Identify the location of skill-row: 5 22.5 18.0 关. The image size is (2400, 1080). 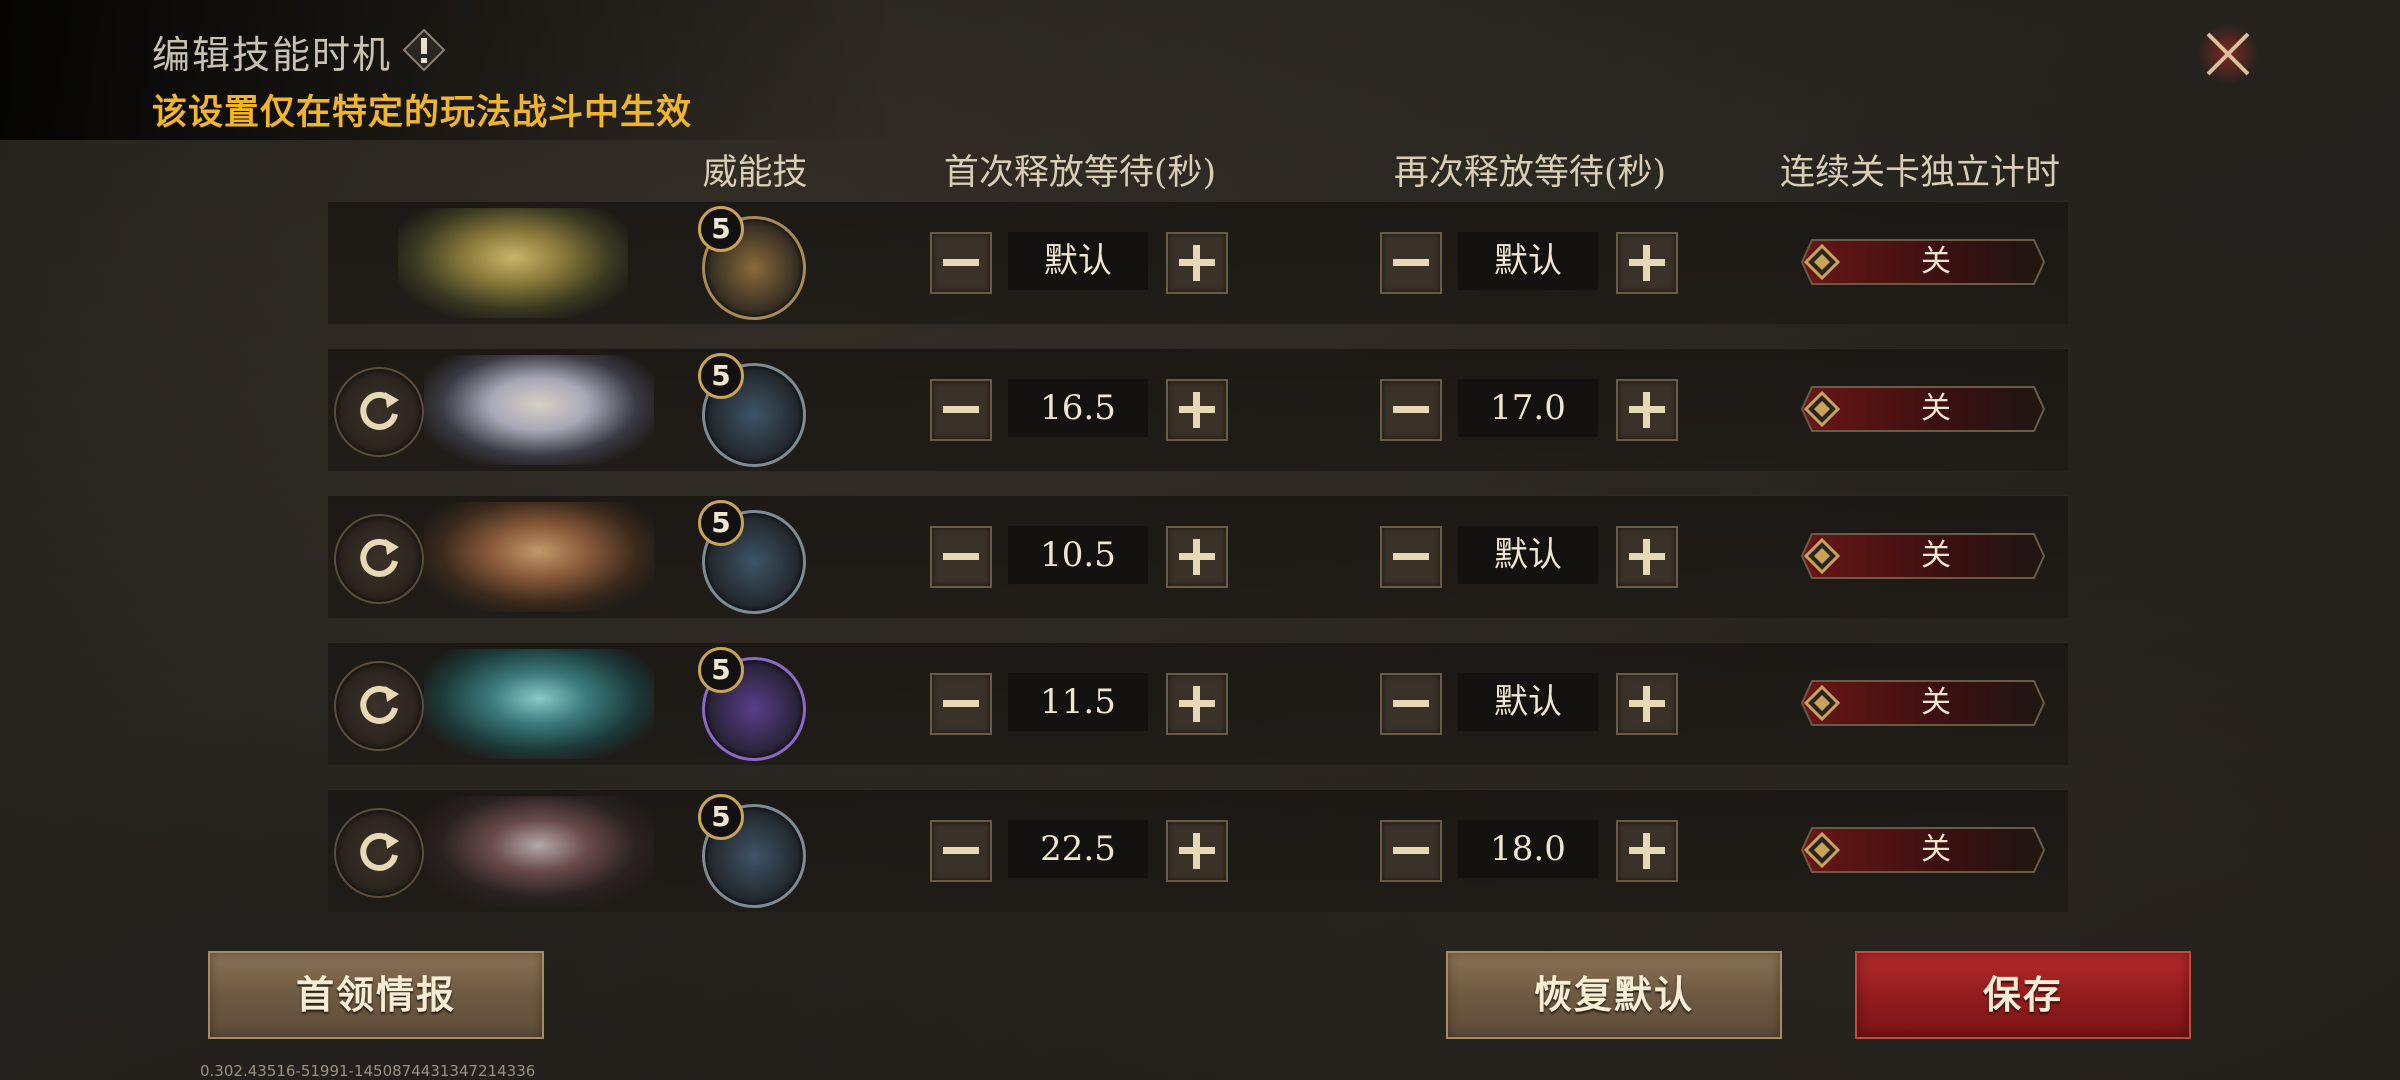
(1198, 850).